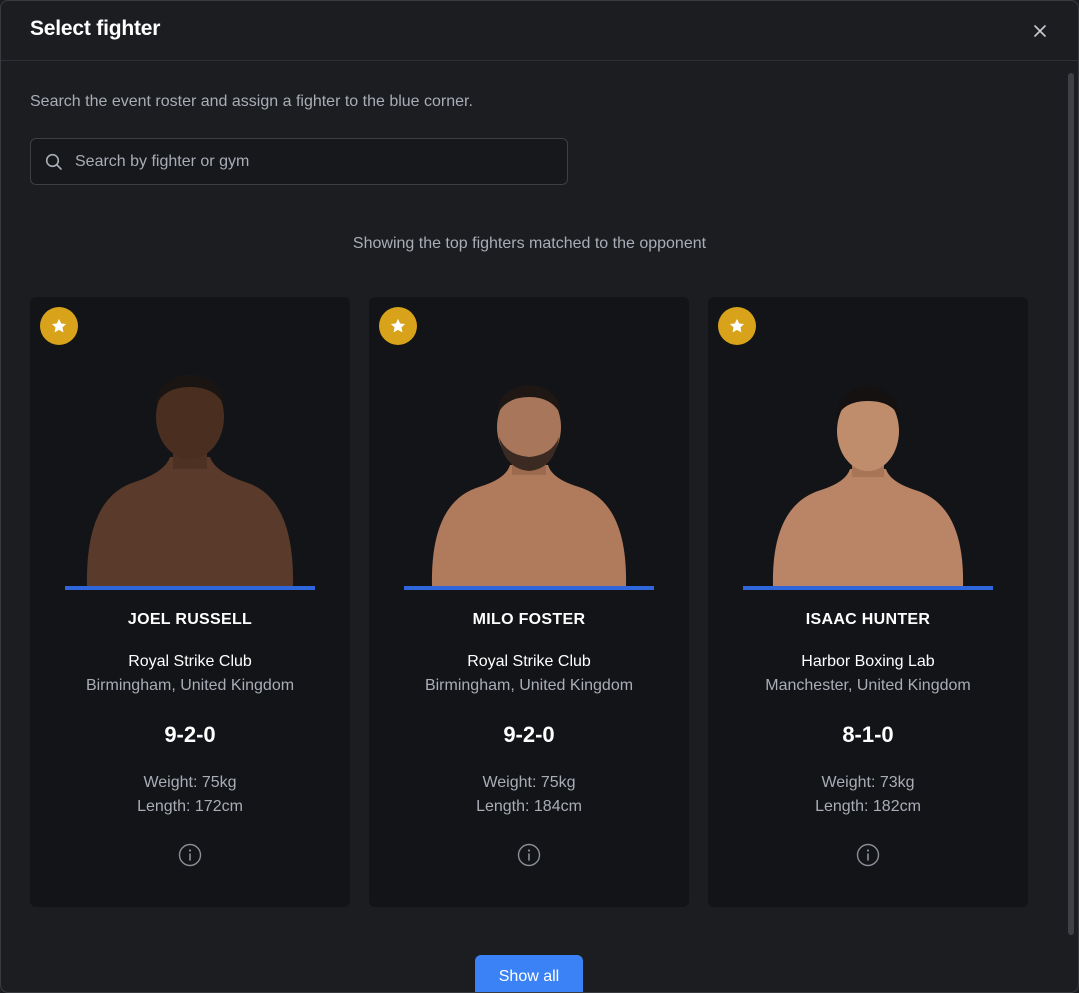 This screenshot has width=1079, height=993. Describe the element at coordinates (53, 161) in the screenshot. I see `search-icon` at that location.